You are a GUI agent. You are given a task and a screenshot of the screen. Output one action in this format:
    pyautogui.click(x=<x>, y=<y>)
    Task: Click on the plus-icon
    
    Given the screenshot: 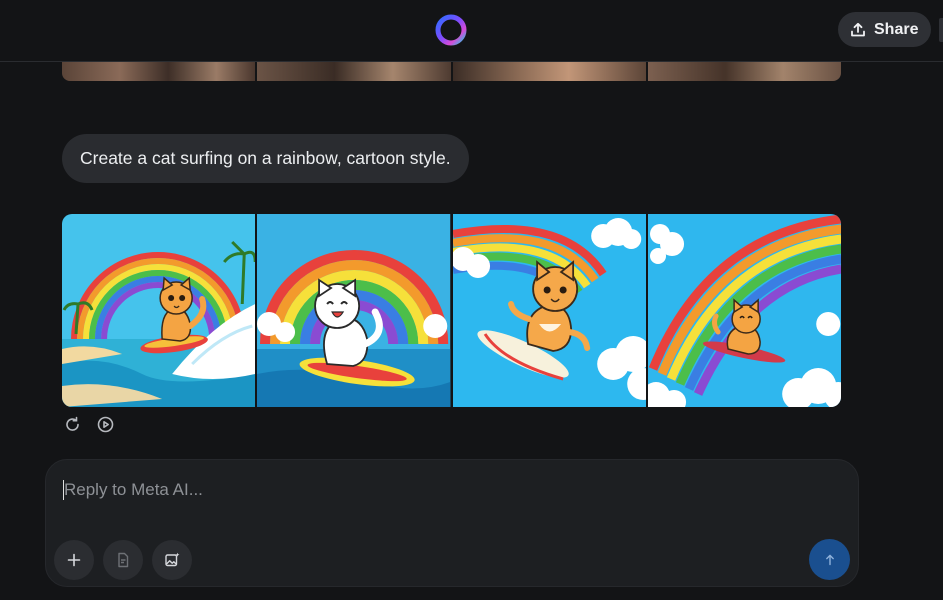 What is the action you would take?
    pyautogui.click(x=74, y=560)
    